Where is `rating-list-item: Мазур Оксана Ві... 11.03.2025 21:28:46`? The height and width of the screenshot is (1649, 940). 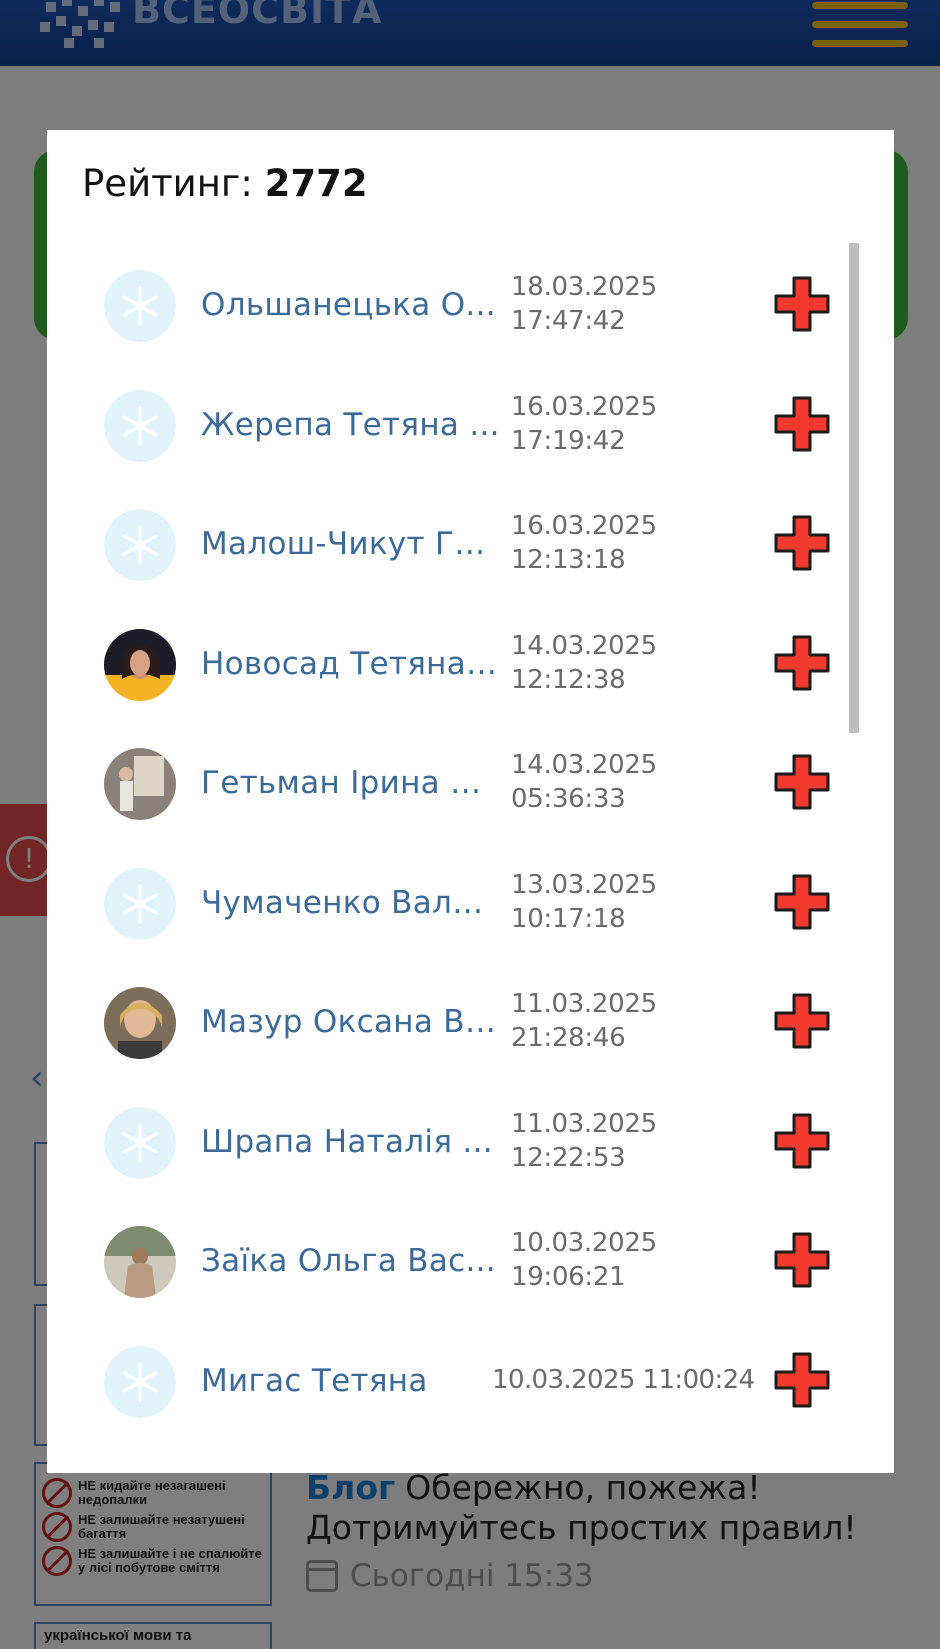
rating-list-item: Мазур Оксана Ві... 11.03.2025 21:28:46 is located at coordinates (447, 1022).